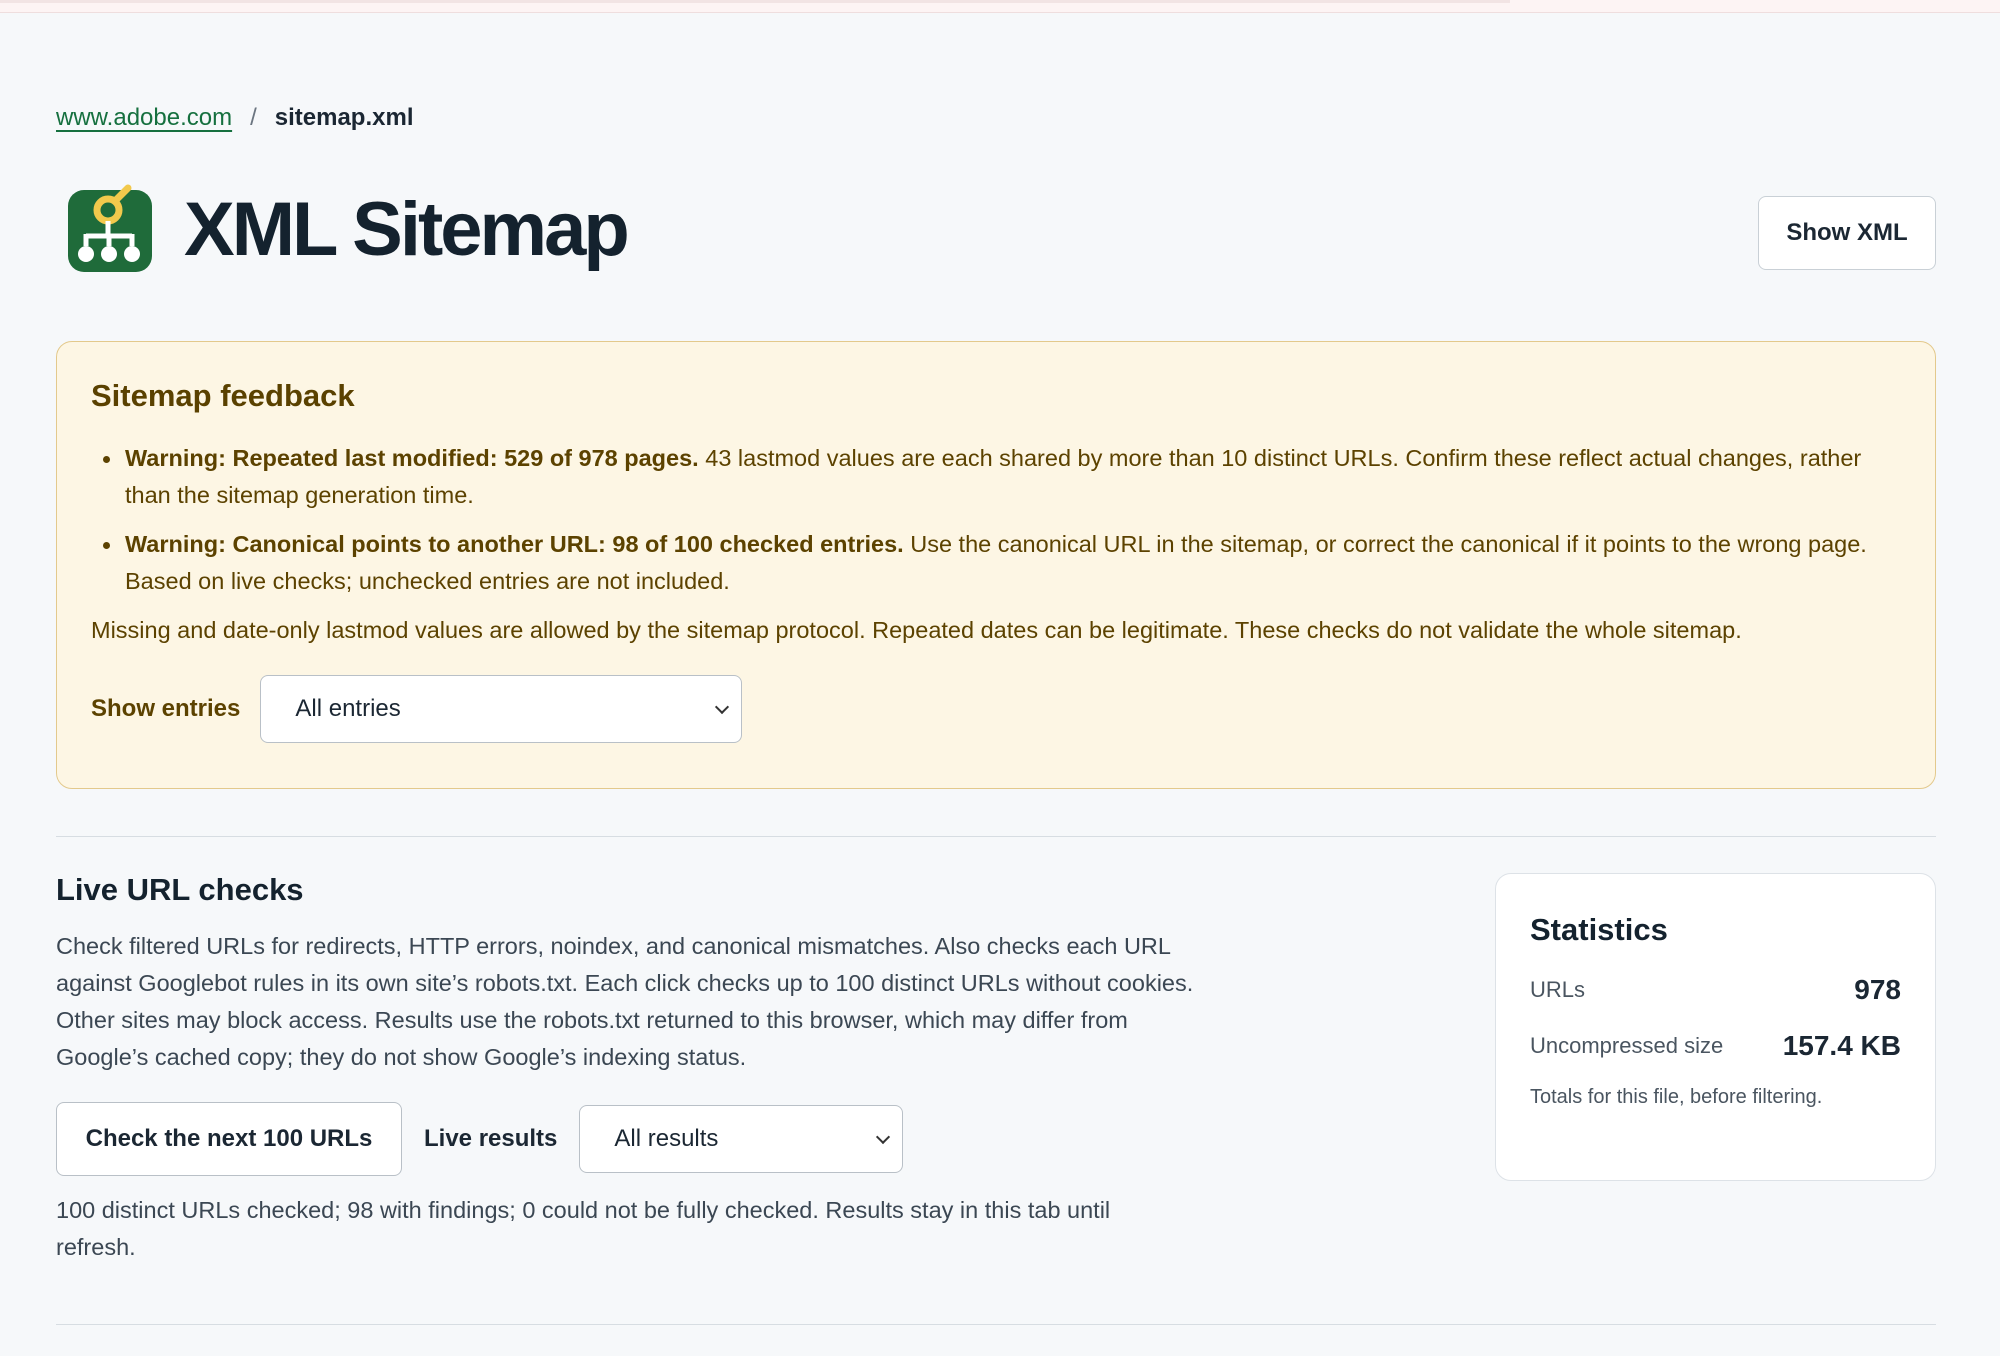 Image resolution: width=2000 pixels, height=1356 pixels. What do you see at coordinates (180, 889) in the screenshot?
I see `live-checks-title: Live URL checks` at bounding box center [180, 889].